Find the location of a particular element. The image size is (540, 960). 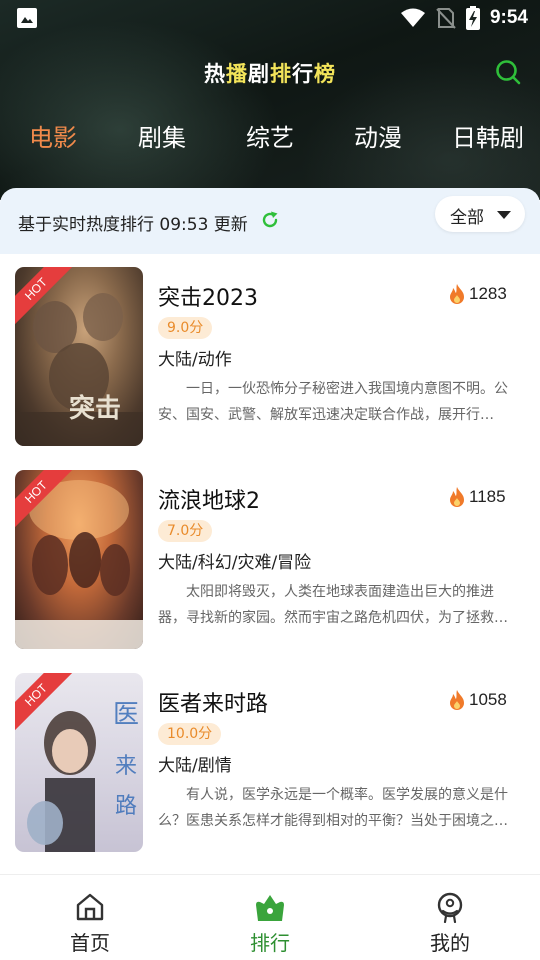

refresh-icon is located at coordinates (270, 220).